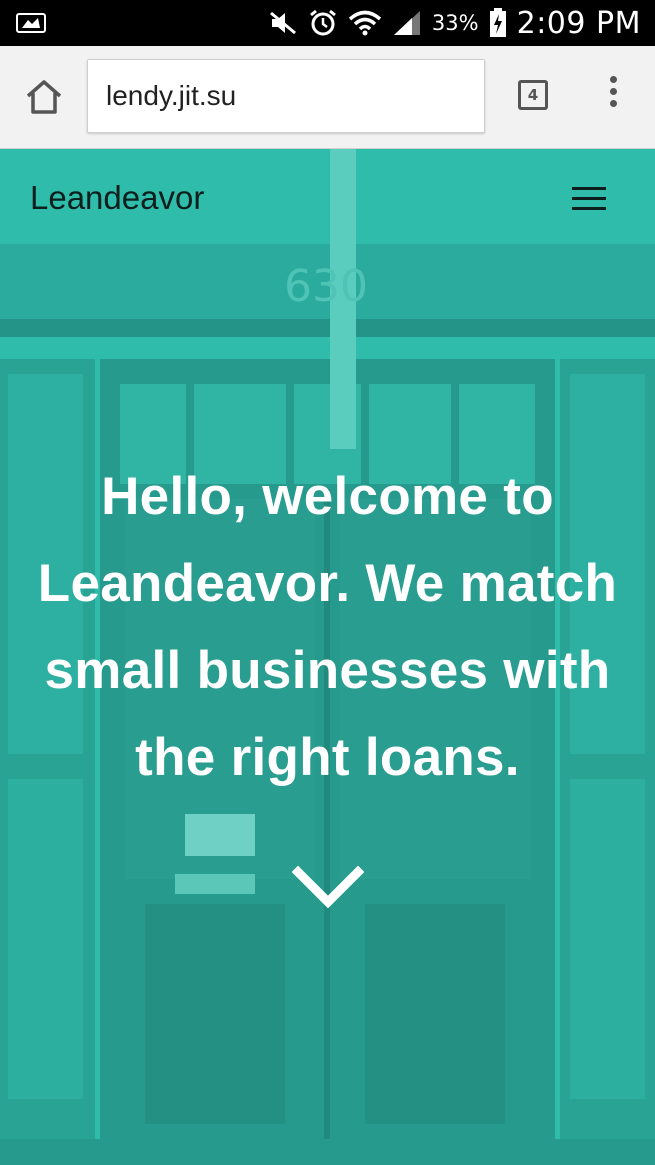 This screenshot has height=1165, width=655. I want to click on status-bar: 33% 2:09 PM, so click(327, 23).